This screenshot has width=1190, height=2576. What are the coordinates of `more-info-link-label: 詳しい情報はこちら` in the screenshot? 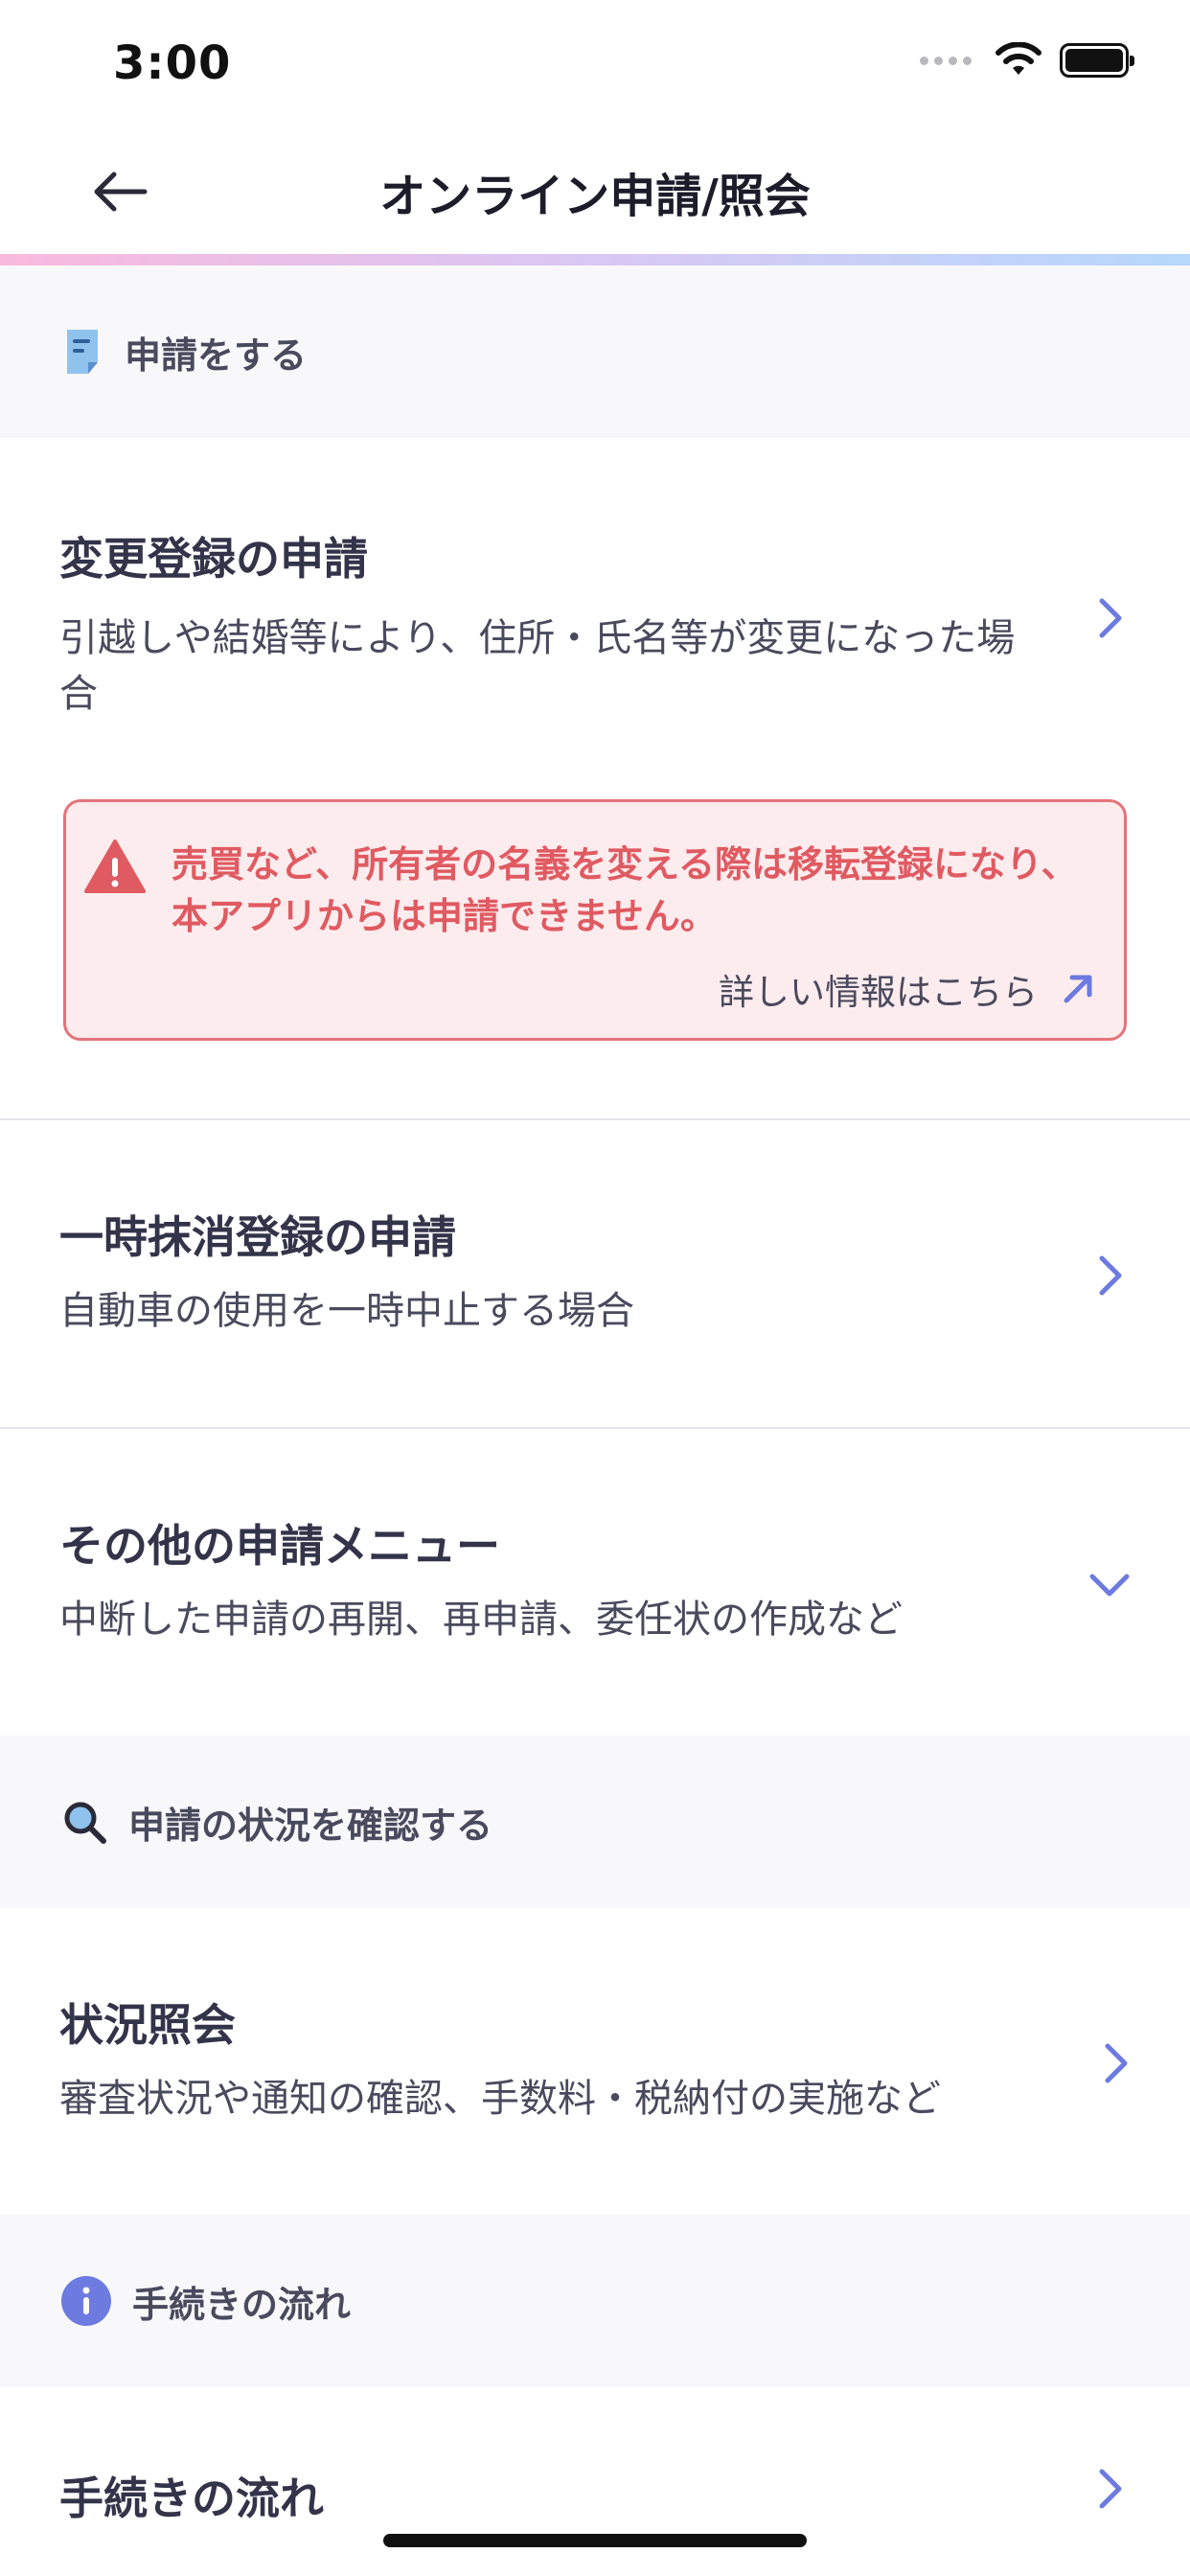 It's located at (879, 993).